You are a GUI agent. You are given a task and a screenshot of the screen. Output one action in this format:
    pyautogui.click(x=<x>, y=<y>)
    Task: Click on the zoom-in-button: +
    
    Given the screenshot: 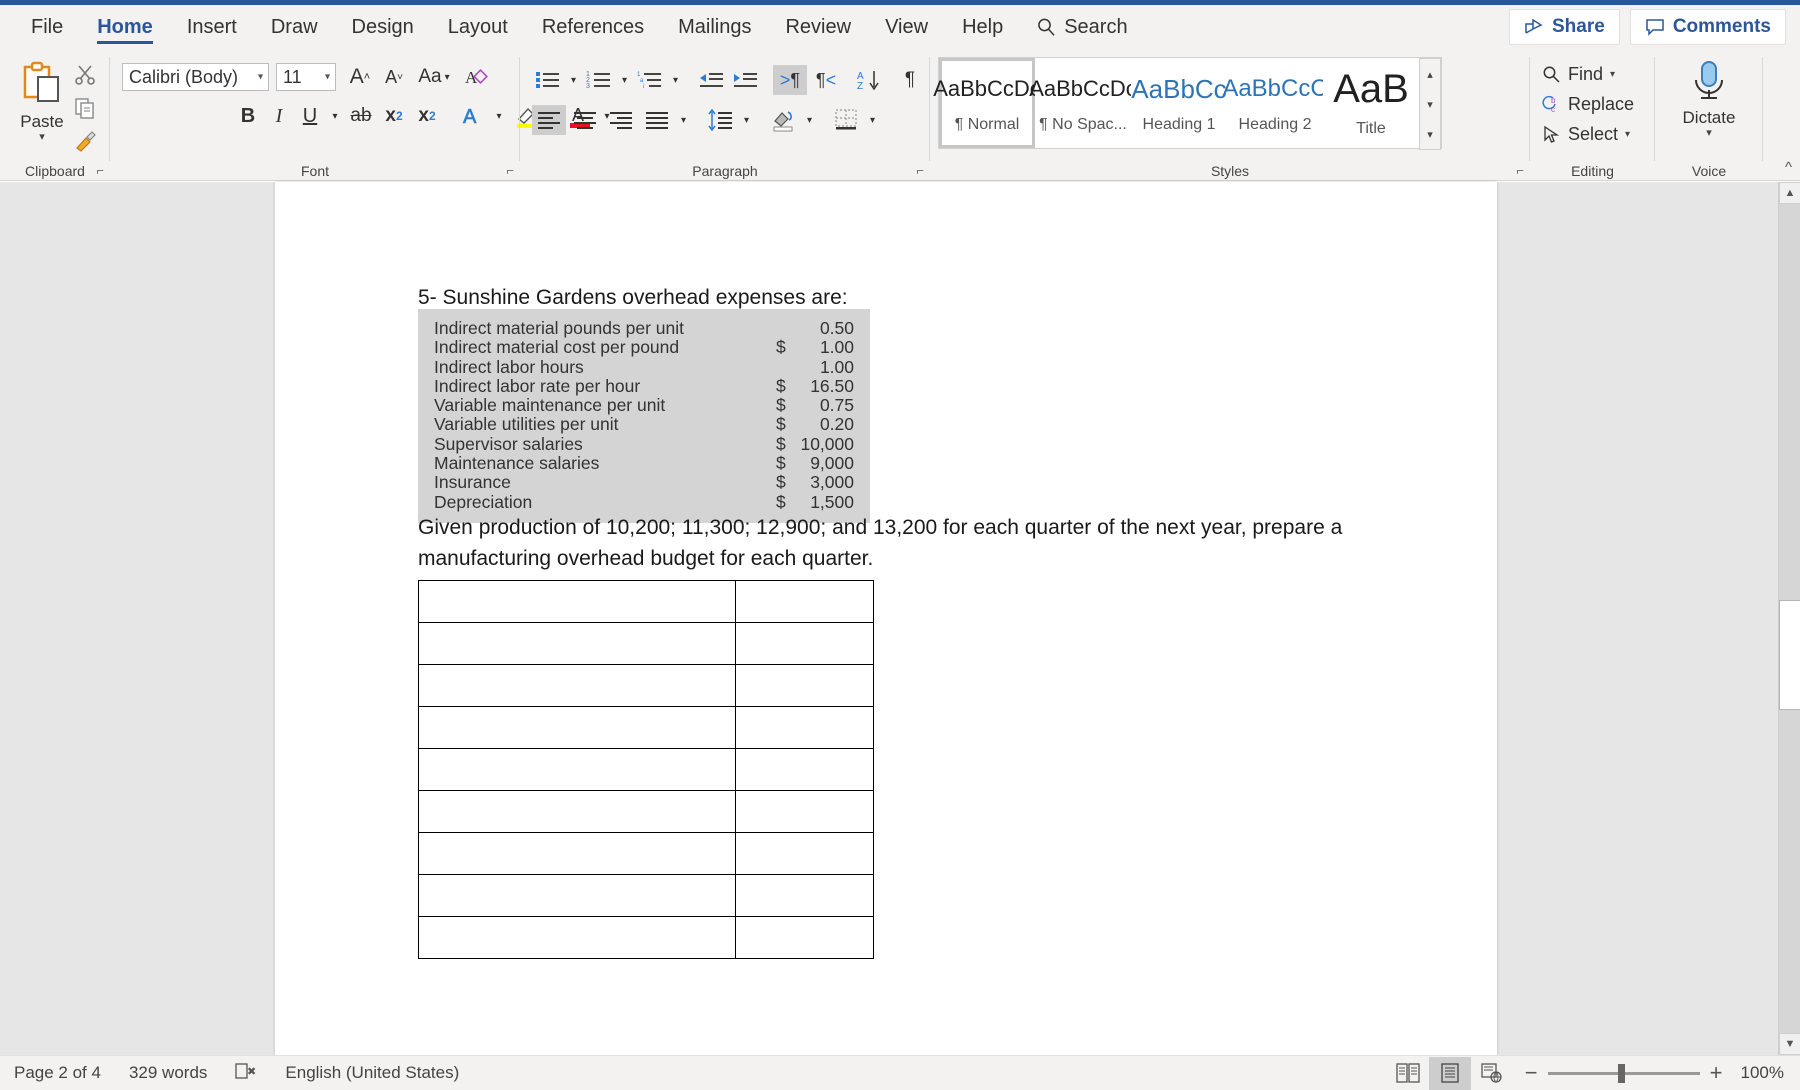 What is the action you would take?
    pyautogui.click(x=1716, y=1073)
    